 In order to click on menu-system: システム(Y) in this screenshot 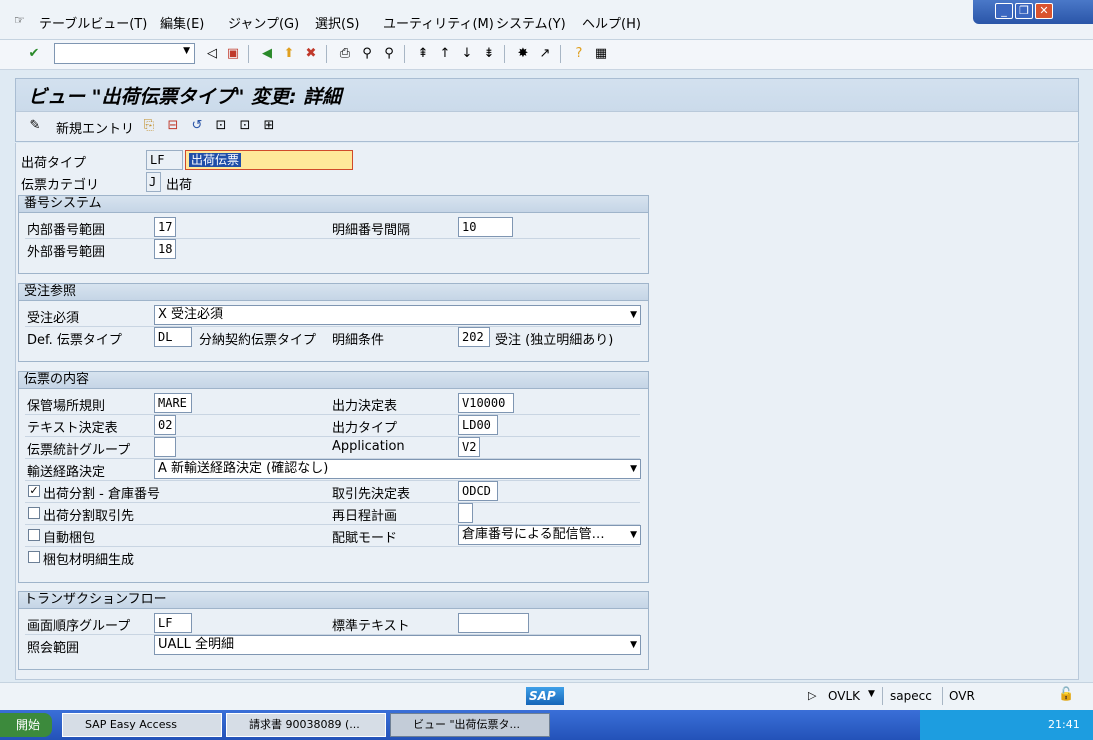, I will do `click(531, 22)`.